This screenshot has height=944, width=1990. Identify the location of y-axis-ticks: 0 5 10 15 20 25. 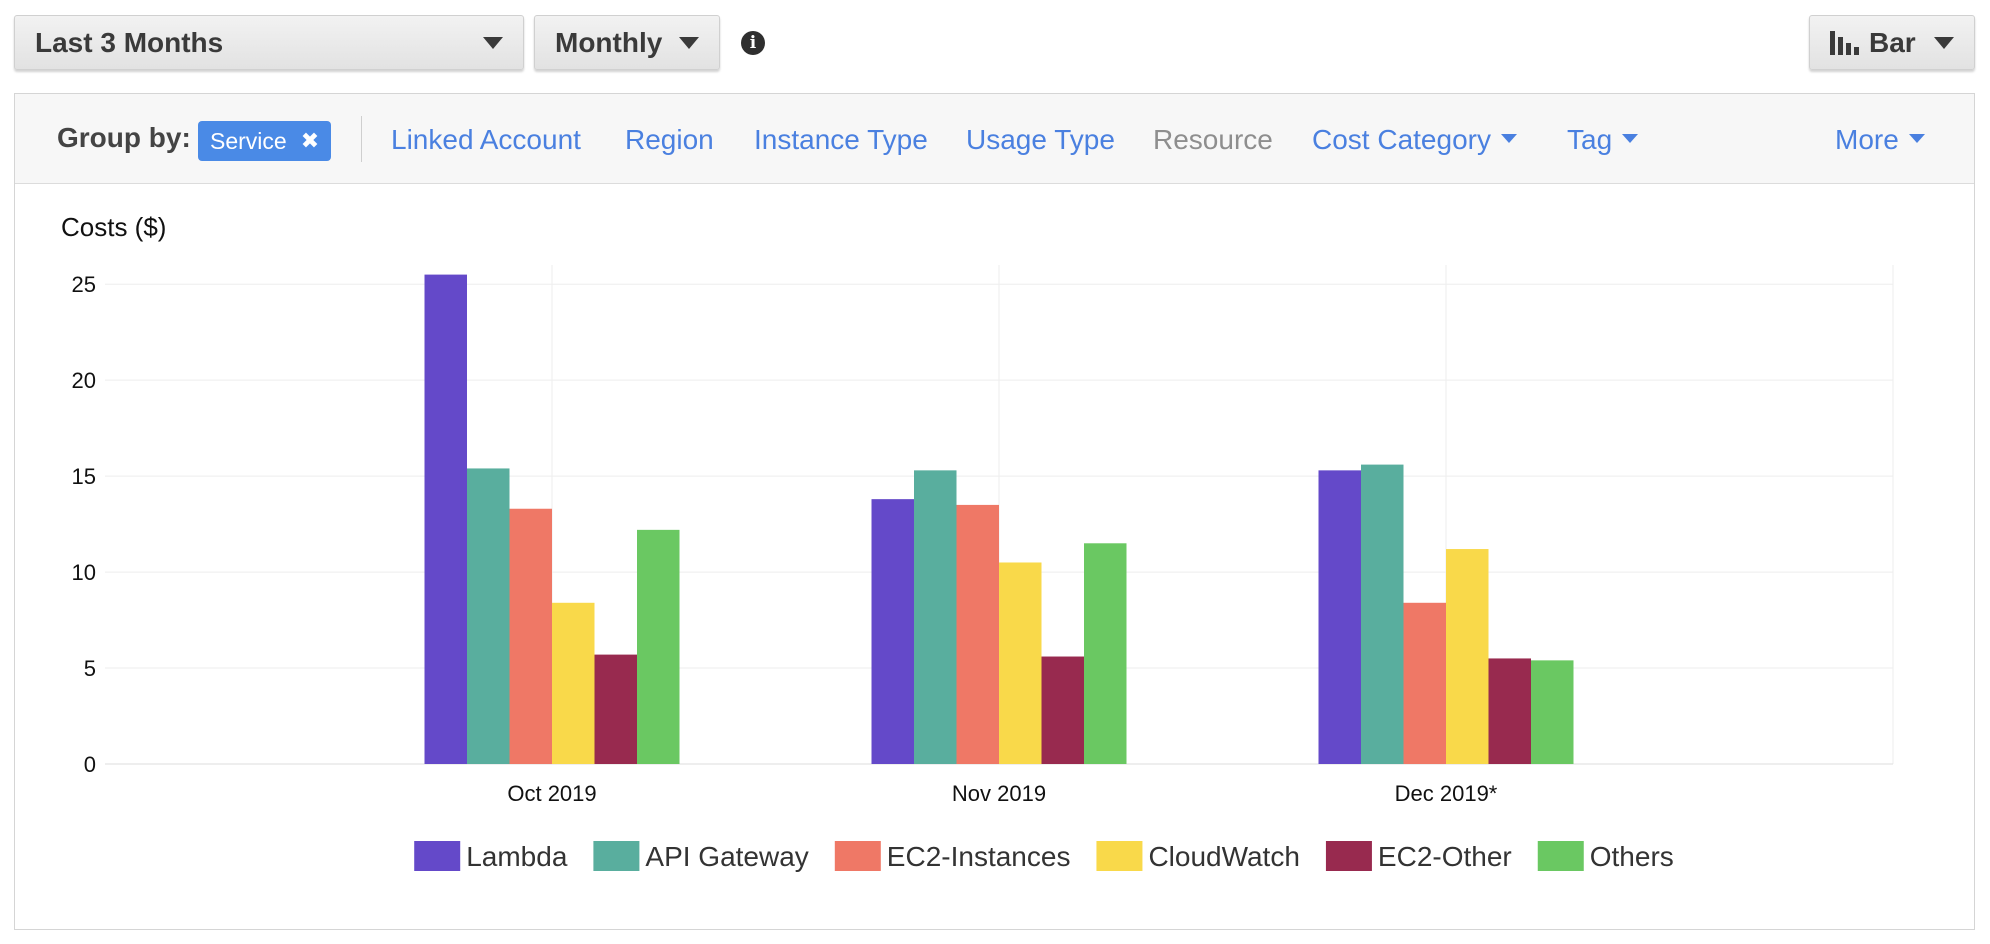
(84, 524).